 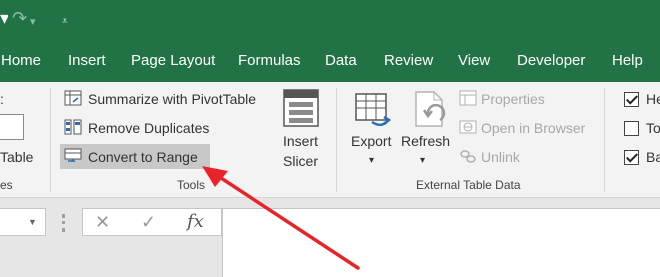 What do you see at coordinates (430, 109) in the screenshot?
I see `refresh-icon` at bounding box center [430, 109].